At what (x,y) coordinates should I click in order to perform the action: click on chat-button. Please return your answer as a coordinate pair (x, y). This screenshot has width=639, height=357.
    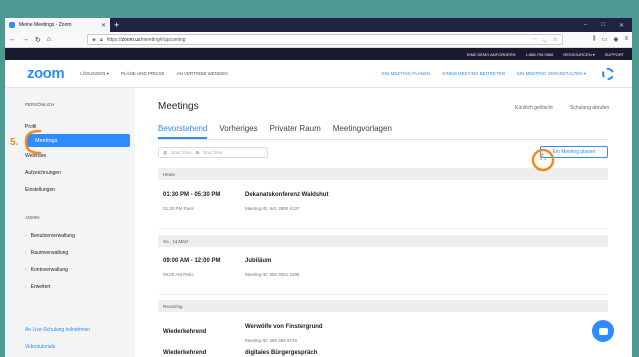
    Looking at the image, I should click on (603, 331).